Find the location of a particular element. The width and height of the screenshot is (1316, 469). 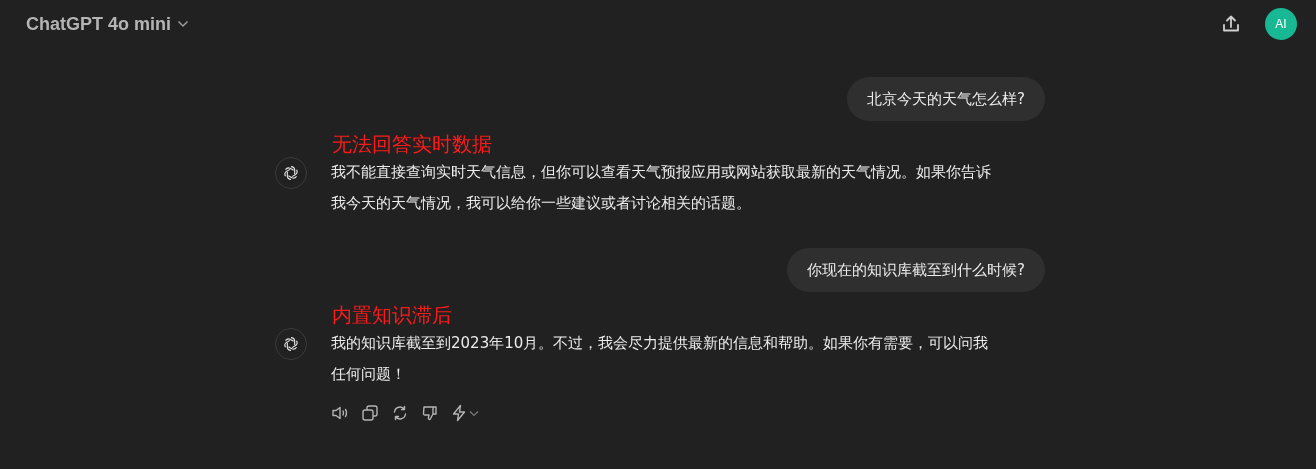

annotation-text: 无法回答实时数据 is located at coordinates (412, 144).